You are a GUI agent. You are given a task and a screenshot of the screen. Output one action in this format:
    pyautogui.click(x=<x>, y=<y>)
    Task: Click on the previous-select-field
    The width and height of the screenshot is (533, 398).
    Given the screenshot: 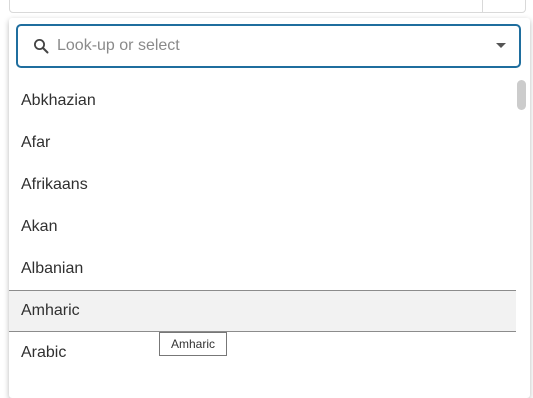 What is the action you would take?
    pyautogui.click(x=267, y=6)
    